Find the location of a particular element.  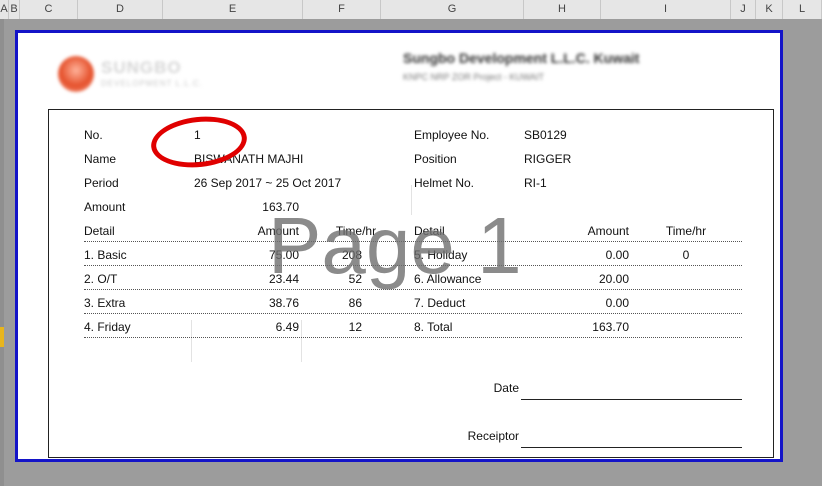

row-time: 208 is located at coordinates (343, 255).